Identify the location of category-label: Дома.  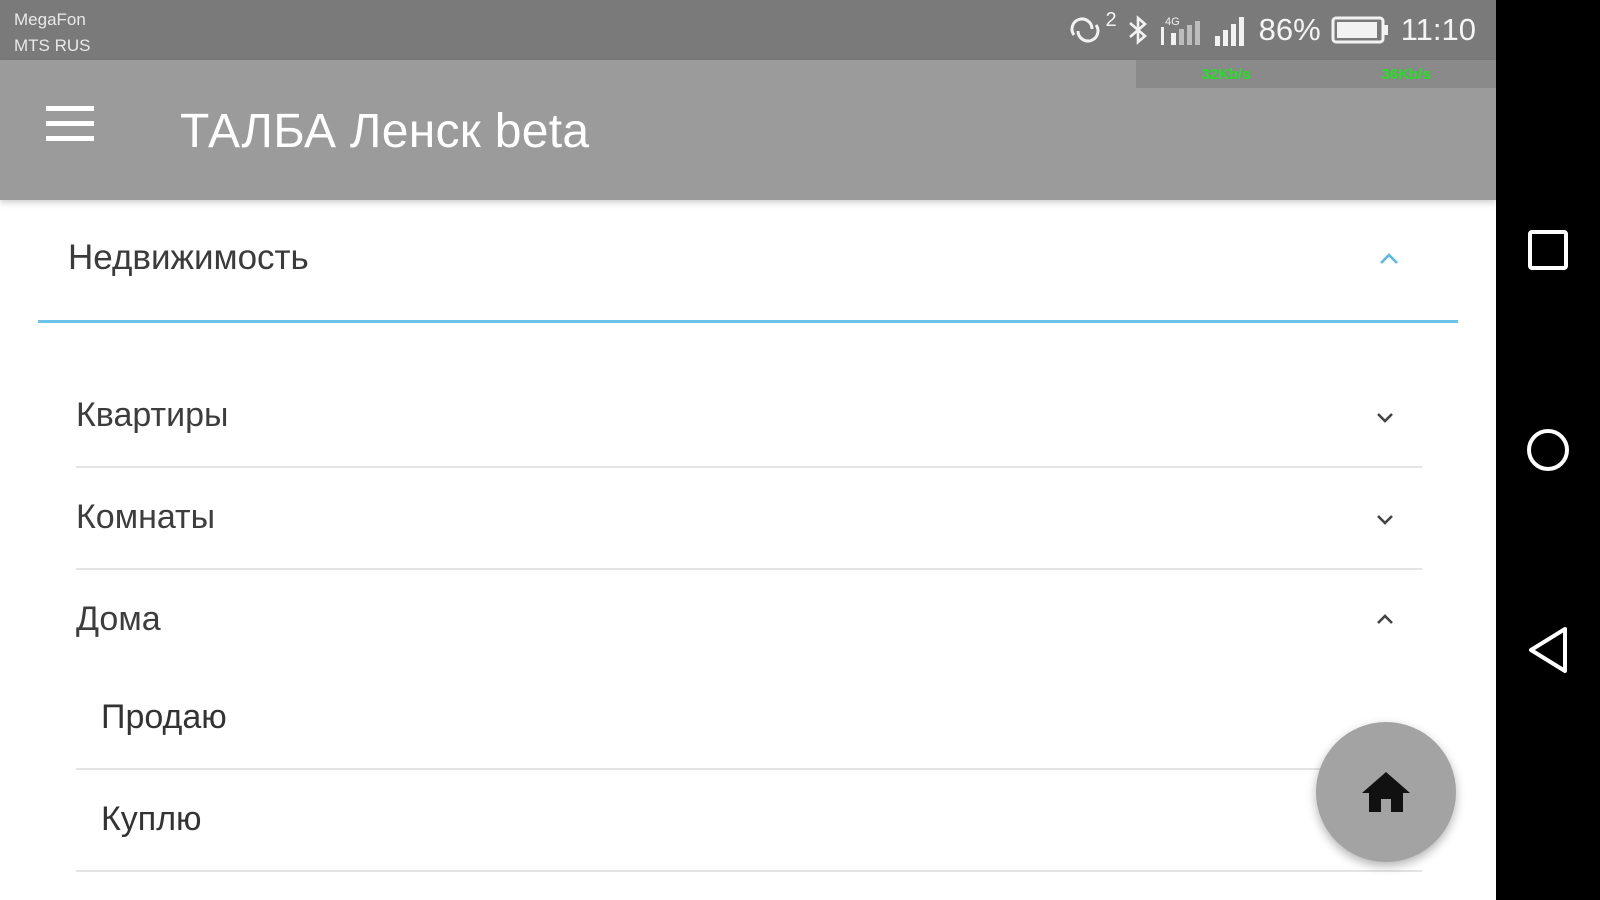
(118, 619).